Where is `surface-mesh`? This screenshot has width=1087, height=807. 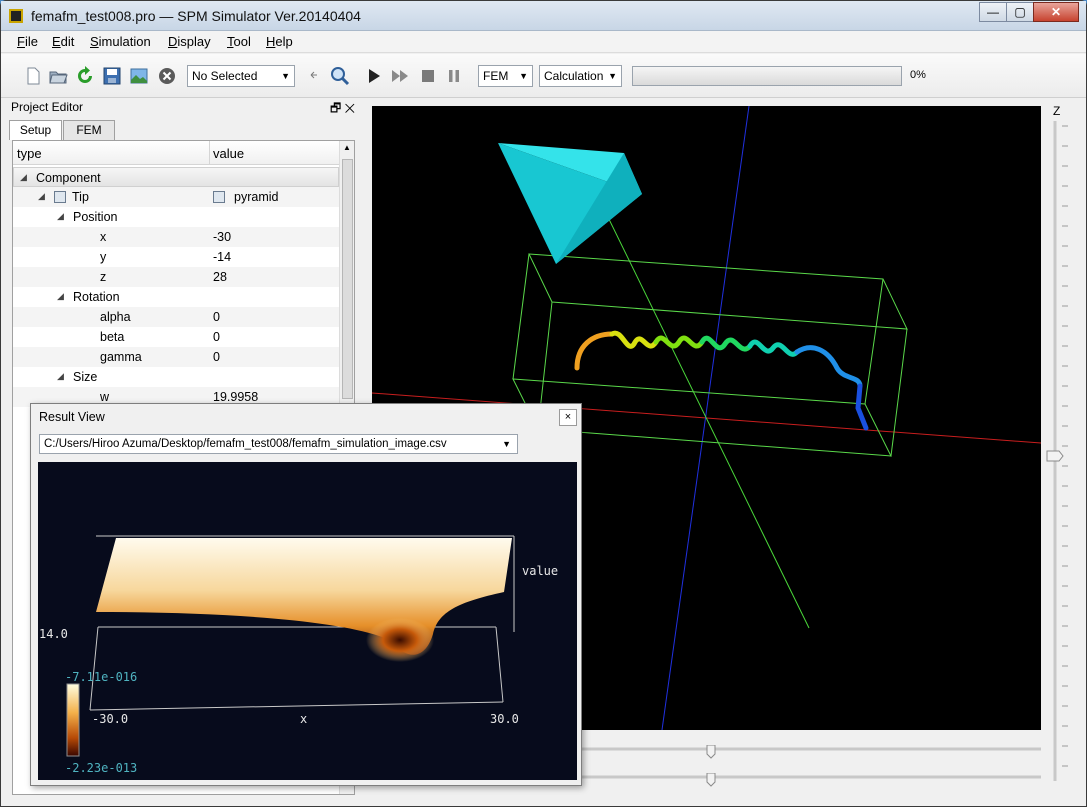
surface-mesh is located at coordinates (304, 596).